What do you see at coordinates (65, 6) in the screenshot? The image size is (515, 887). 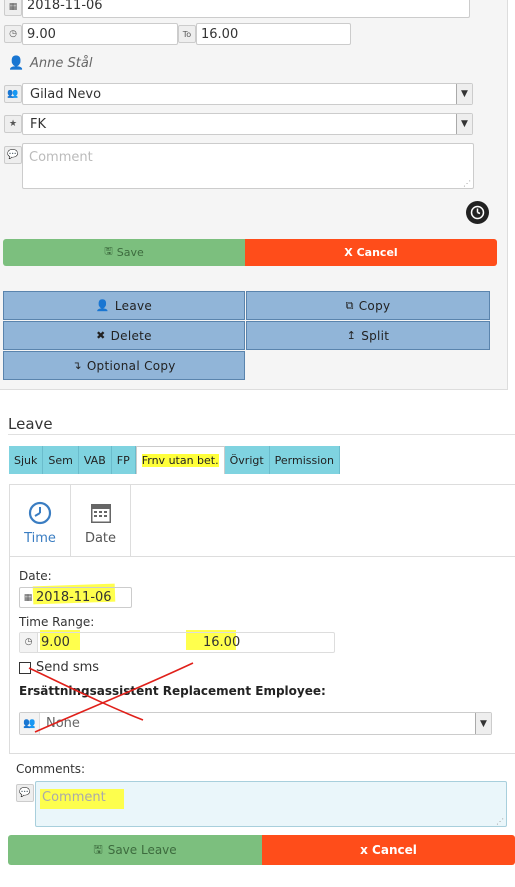 I see `date-value: 2018-11-06` at bounding box center [65, 6].